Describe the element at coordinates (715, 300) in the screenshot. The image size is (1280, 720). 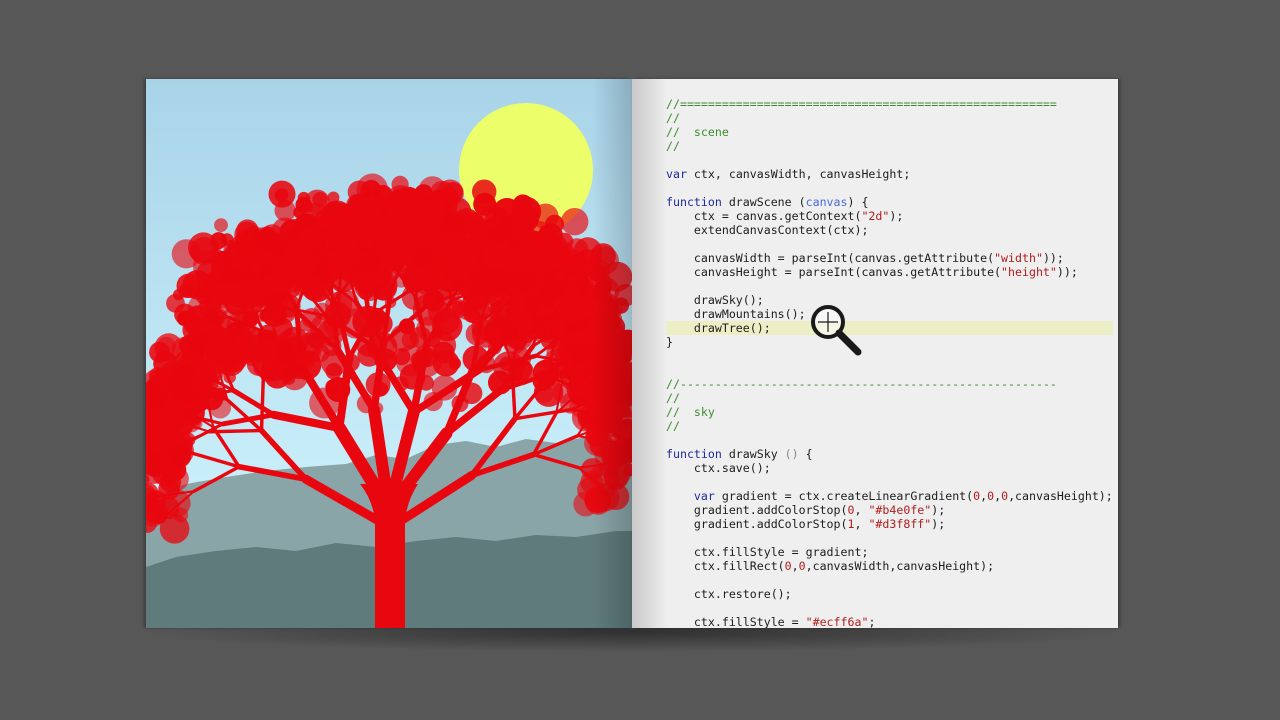
I see `code-line: drawSky();` at that location.